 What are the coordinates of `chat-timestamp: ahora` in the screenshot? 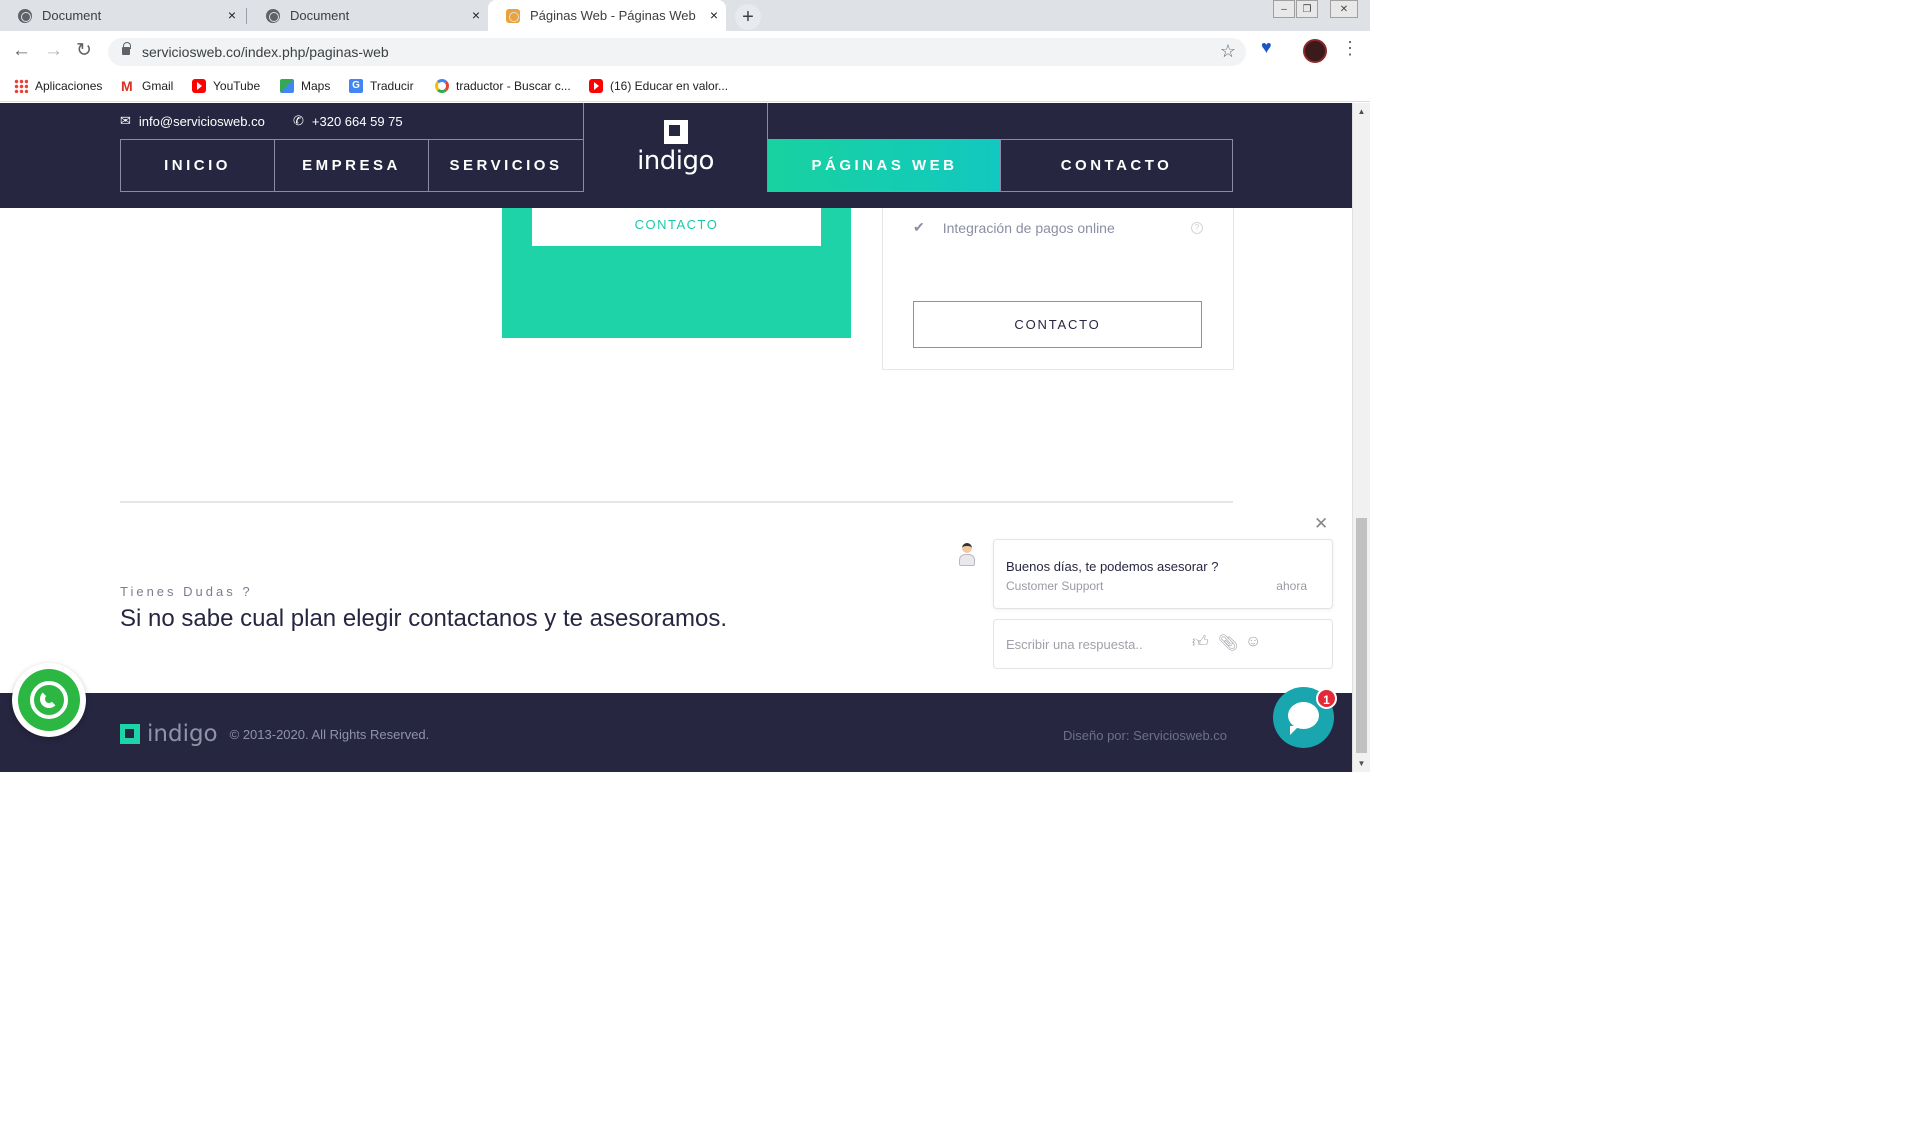 It's located at (1291, 586).